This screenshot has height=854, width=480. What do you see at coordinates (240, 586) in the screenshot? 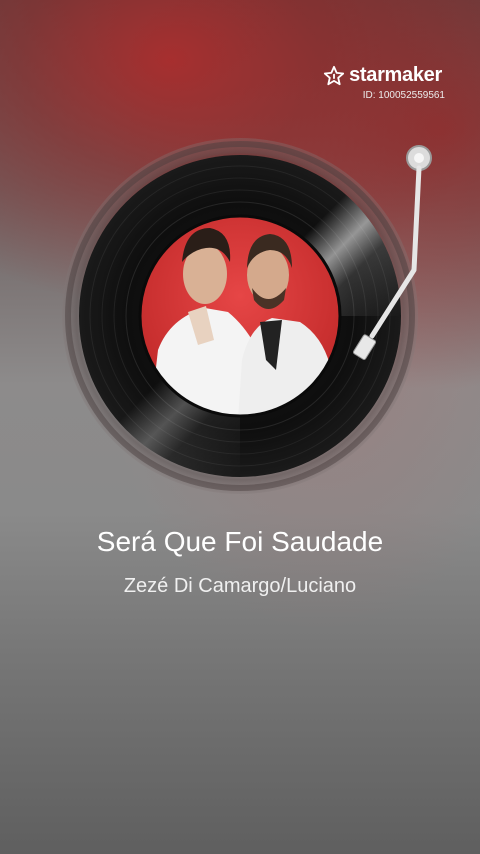
I see `song-artist: Zezé Di Camargo/Luciano` at bounding box center [240, 586].